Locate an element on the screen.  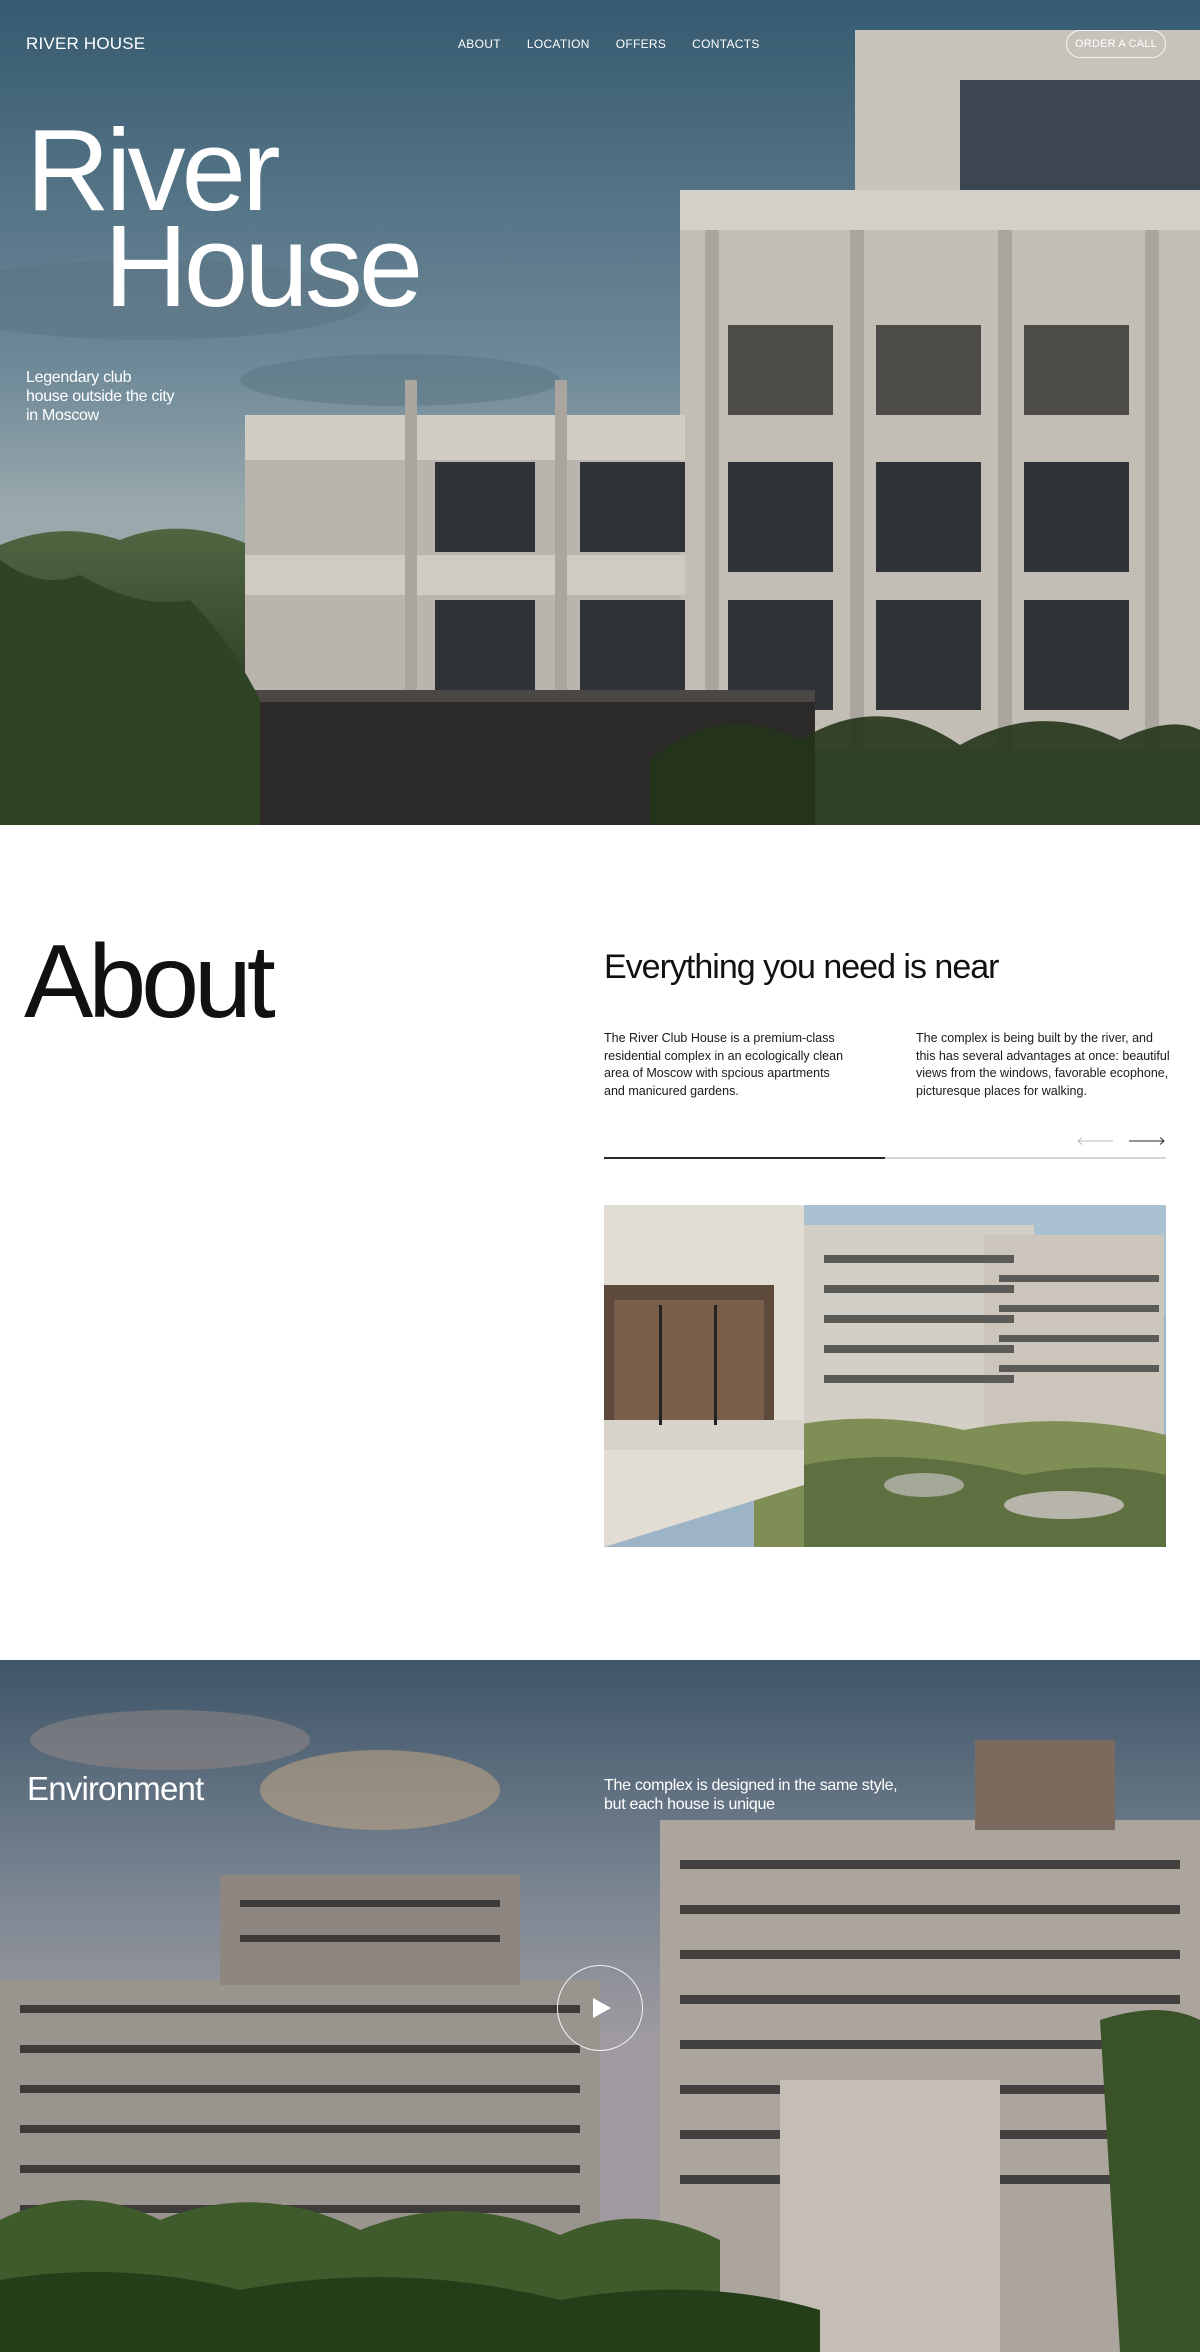
play-icon is located at coordinates (602, 2008).